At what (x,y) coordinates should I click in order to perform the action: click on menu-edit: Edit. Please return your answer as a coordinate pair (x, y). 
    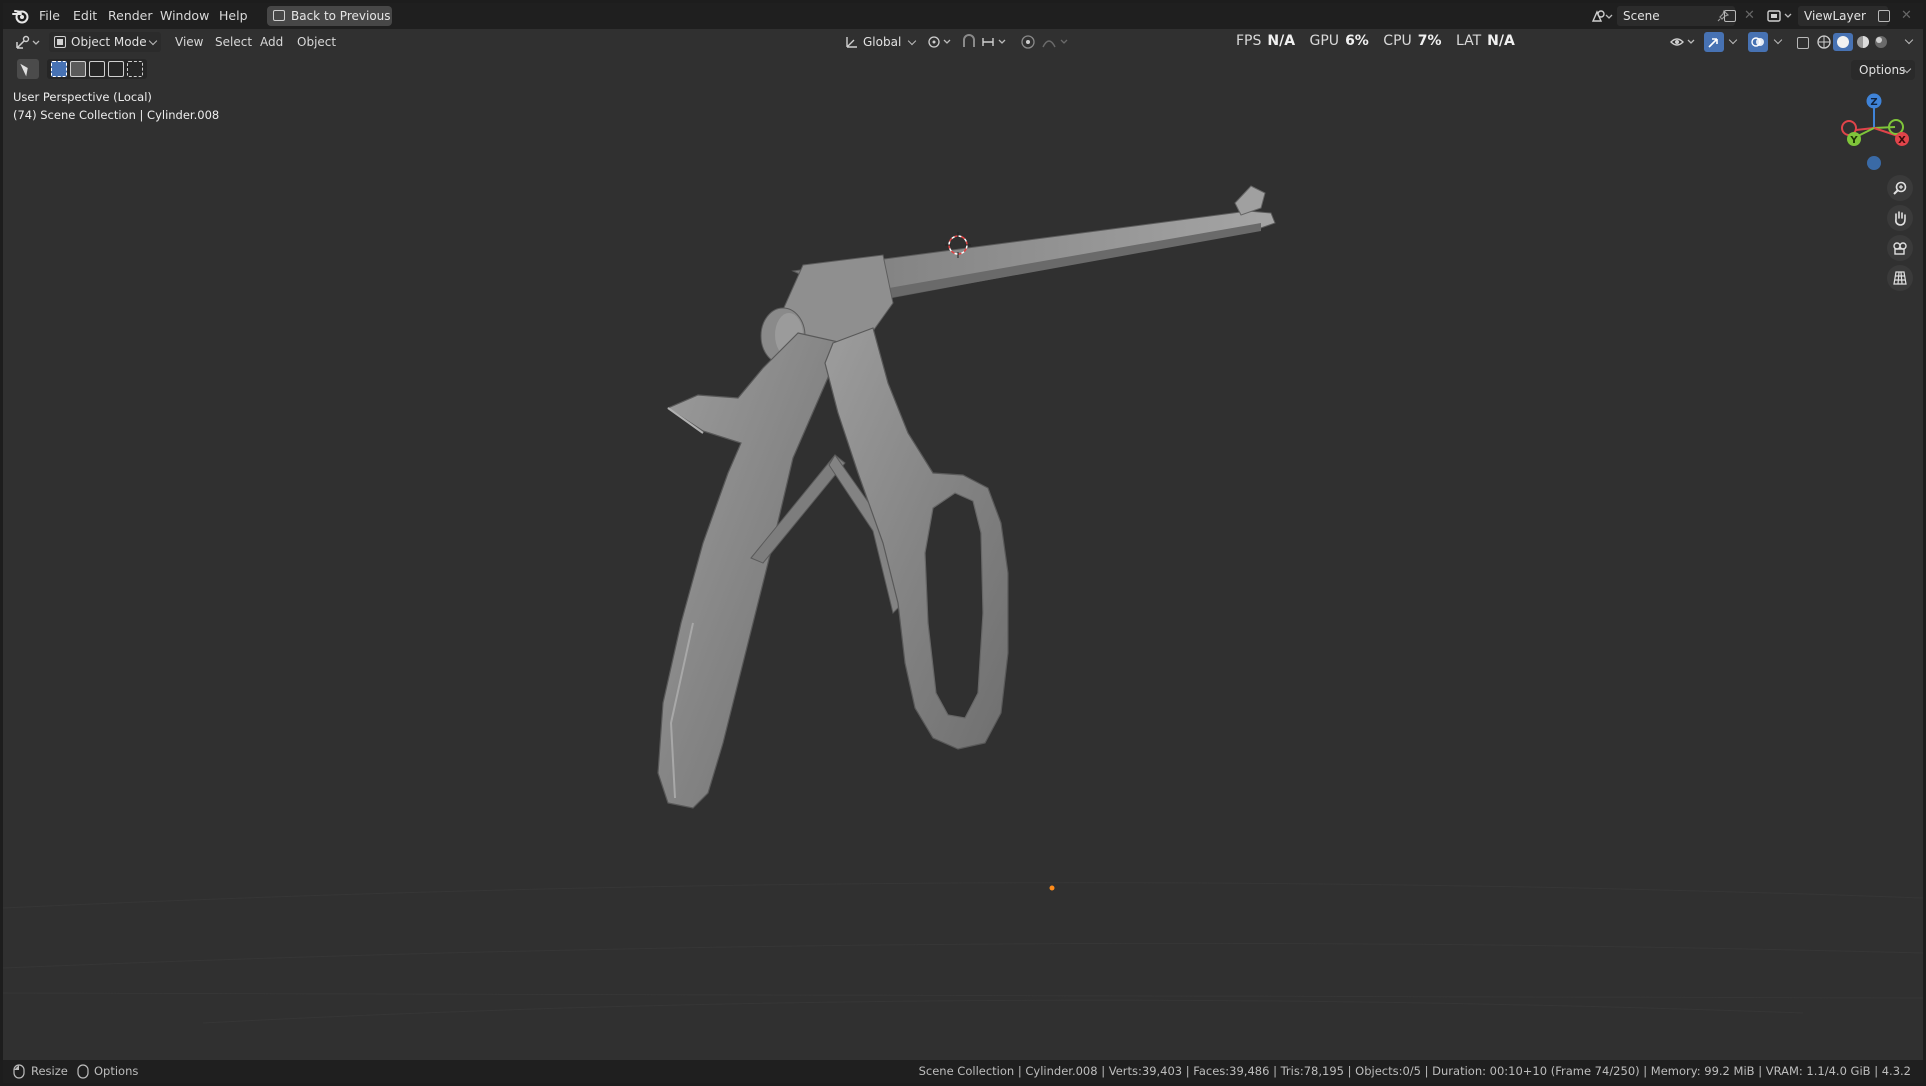
    Looking at the image, I should click on (85, 16).